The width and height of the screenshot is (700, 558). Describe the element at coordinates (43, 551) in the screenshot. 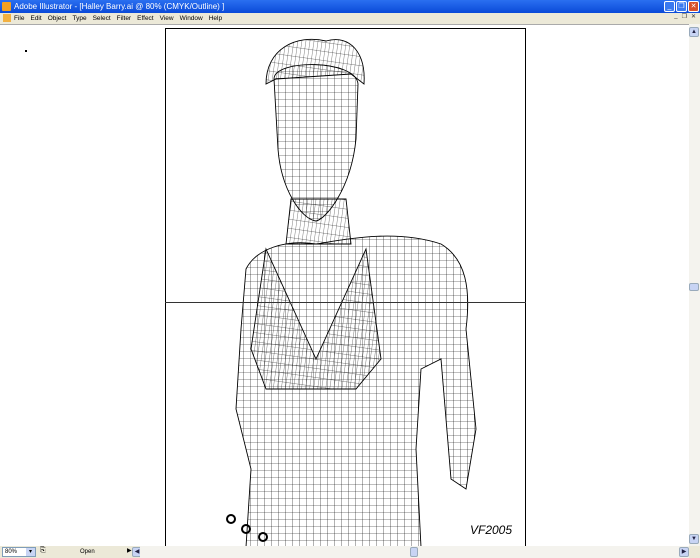

I see `page-icon: ⎘` at that location.